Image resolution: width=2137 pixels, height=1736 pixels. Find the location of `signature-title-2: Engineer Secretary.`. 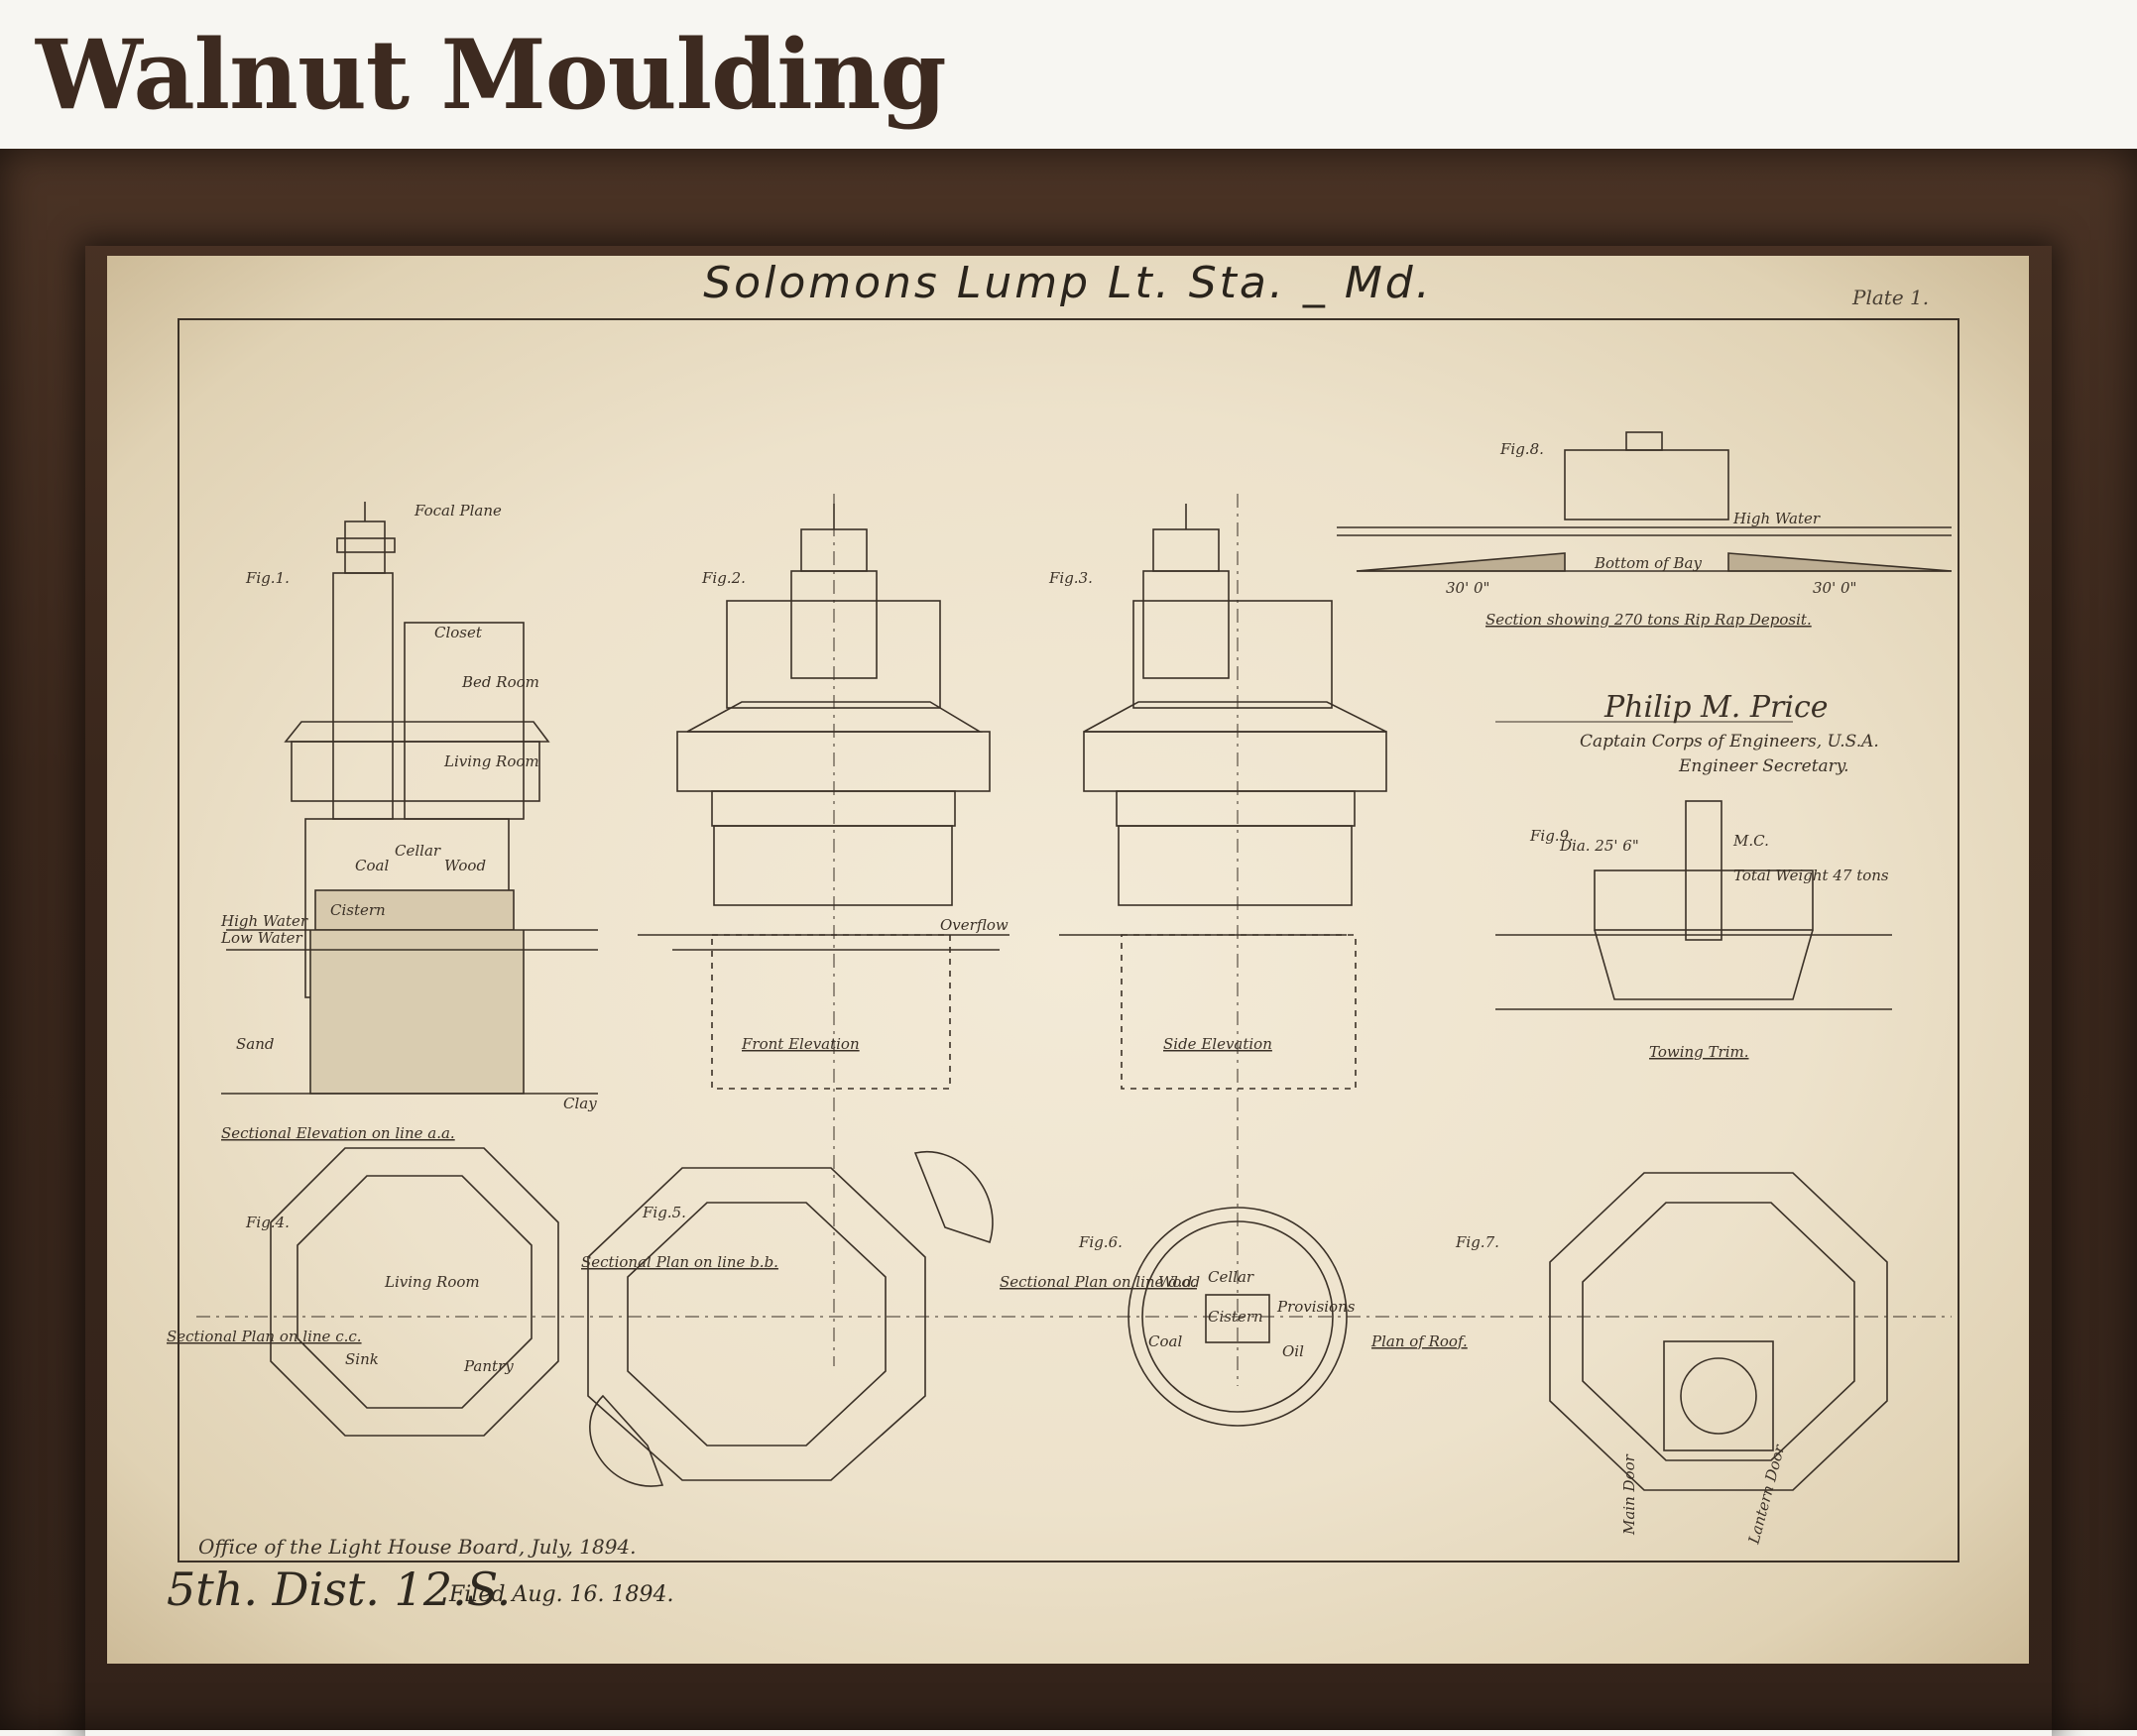

signature-title-2: Engineer Secretary. is located at coordinates (1763, 766).